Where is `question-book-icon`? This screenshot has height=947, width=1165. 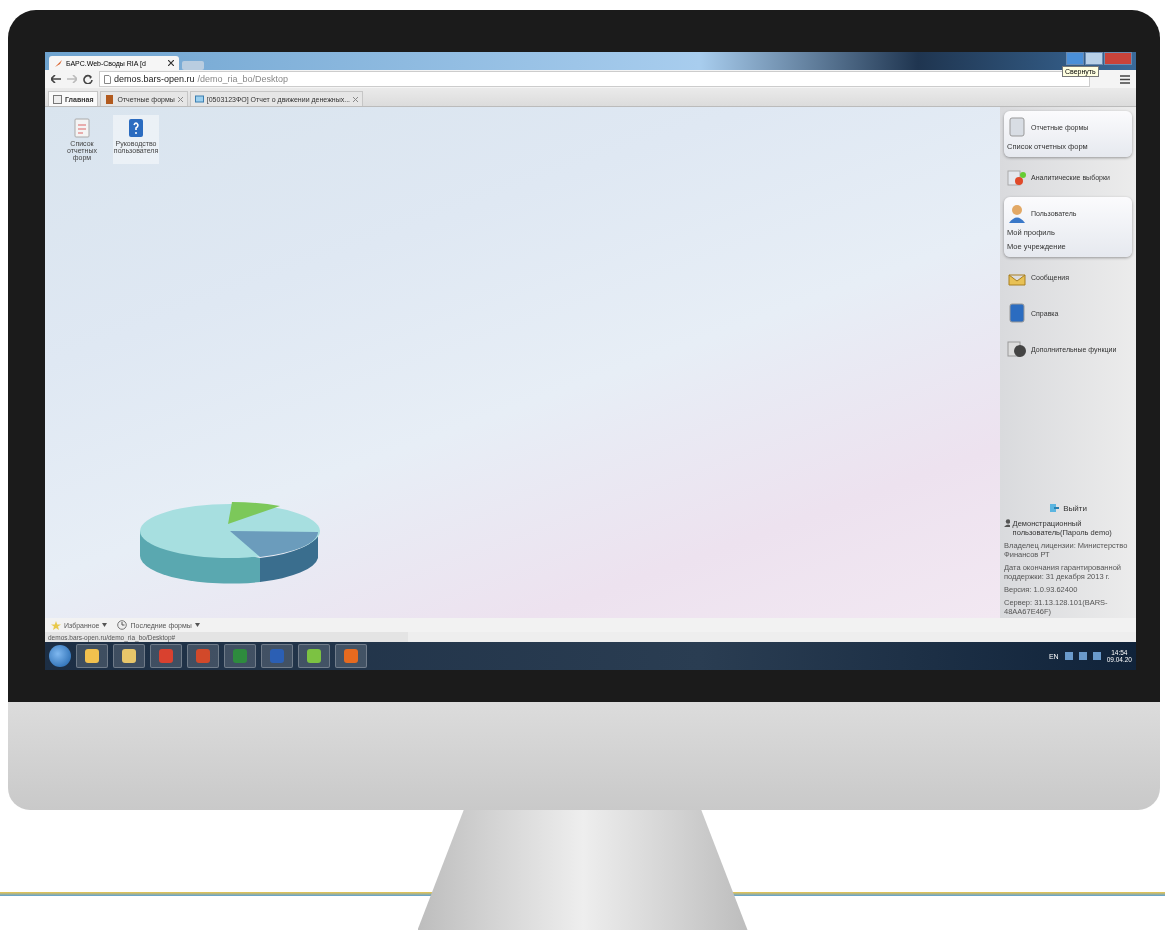
question-book-icon is located at coordinates (136, 128).